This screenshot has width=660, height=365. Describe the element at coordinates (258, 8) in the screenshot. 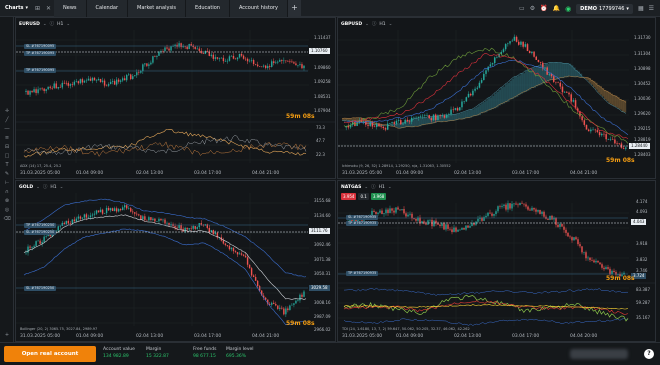

I see `tab-account-history: Account history` at that location.